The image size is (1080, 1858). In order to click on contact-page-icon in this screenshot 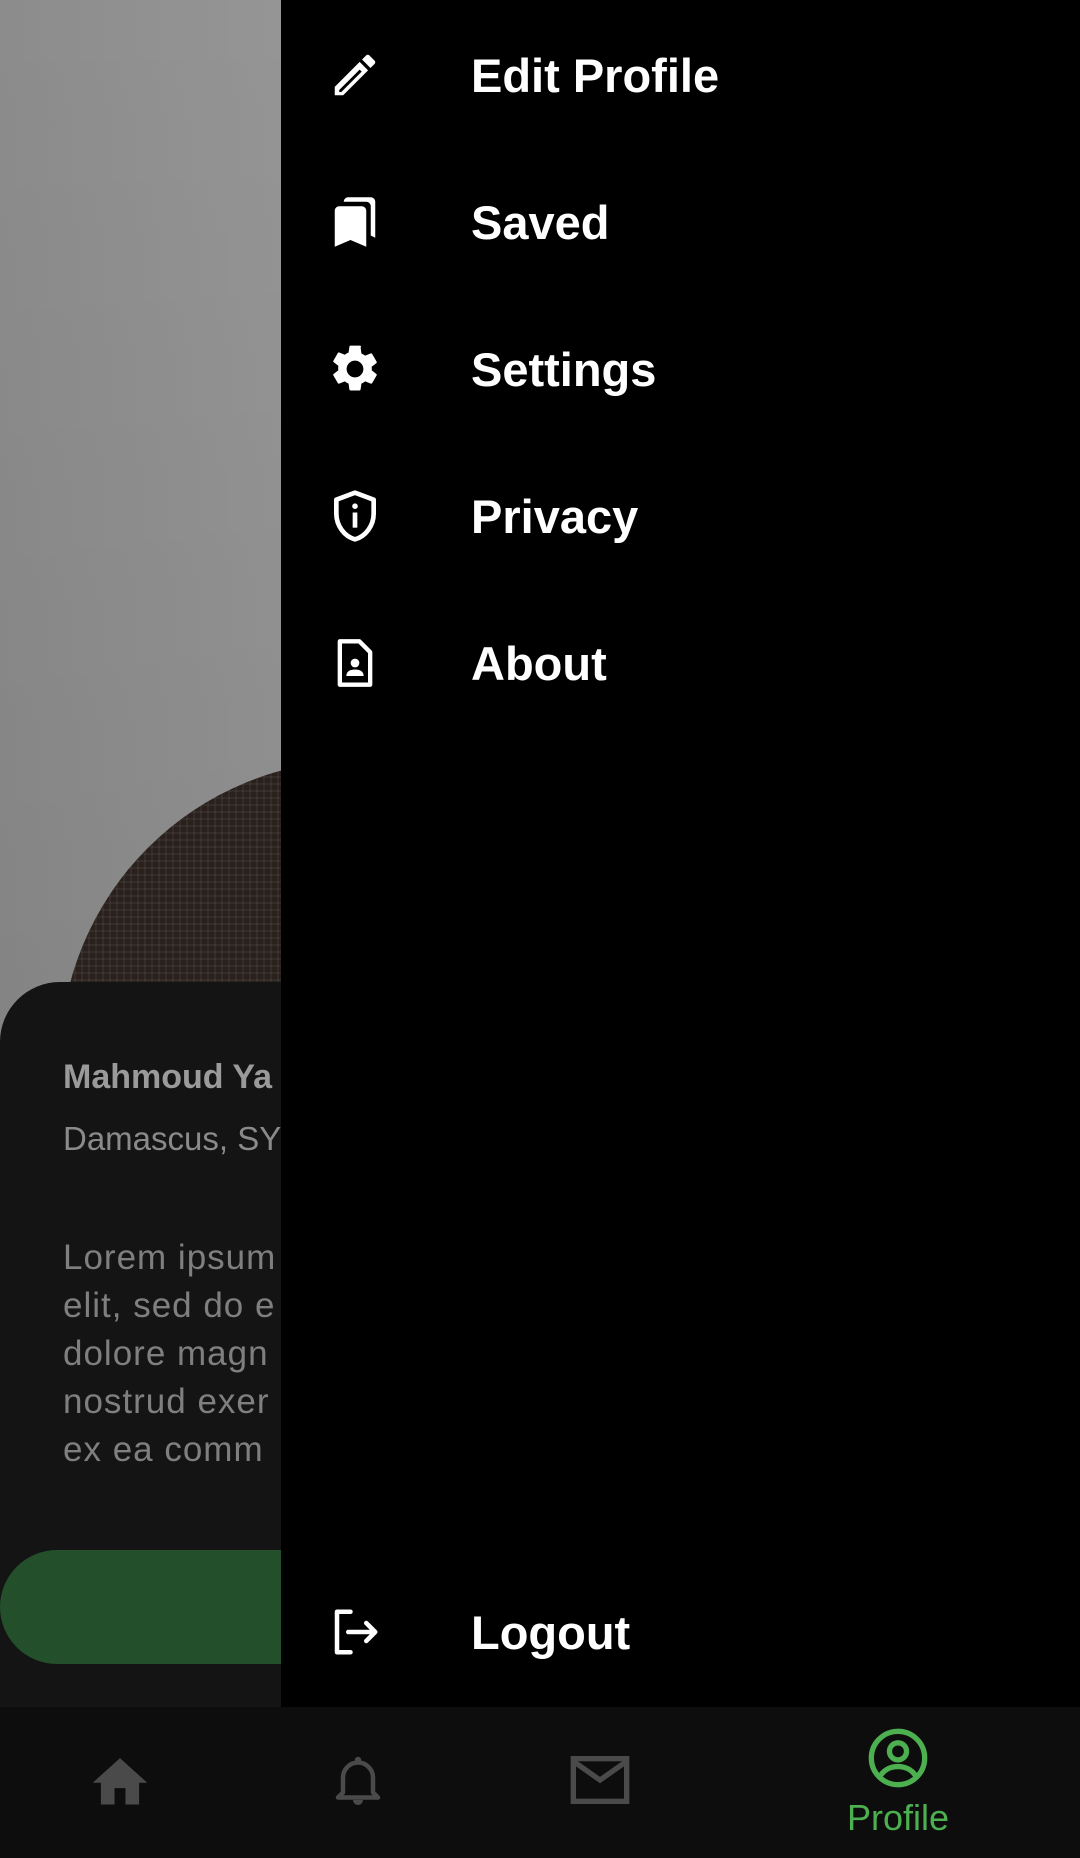, I will do `click(355, 663)`.